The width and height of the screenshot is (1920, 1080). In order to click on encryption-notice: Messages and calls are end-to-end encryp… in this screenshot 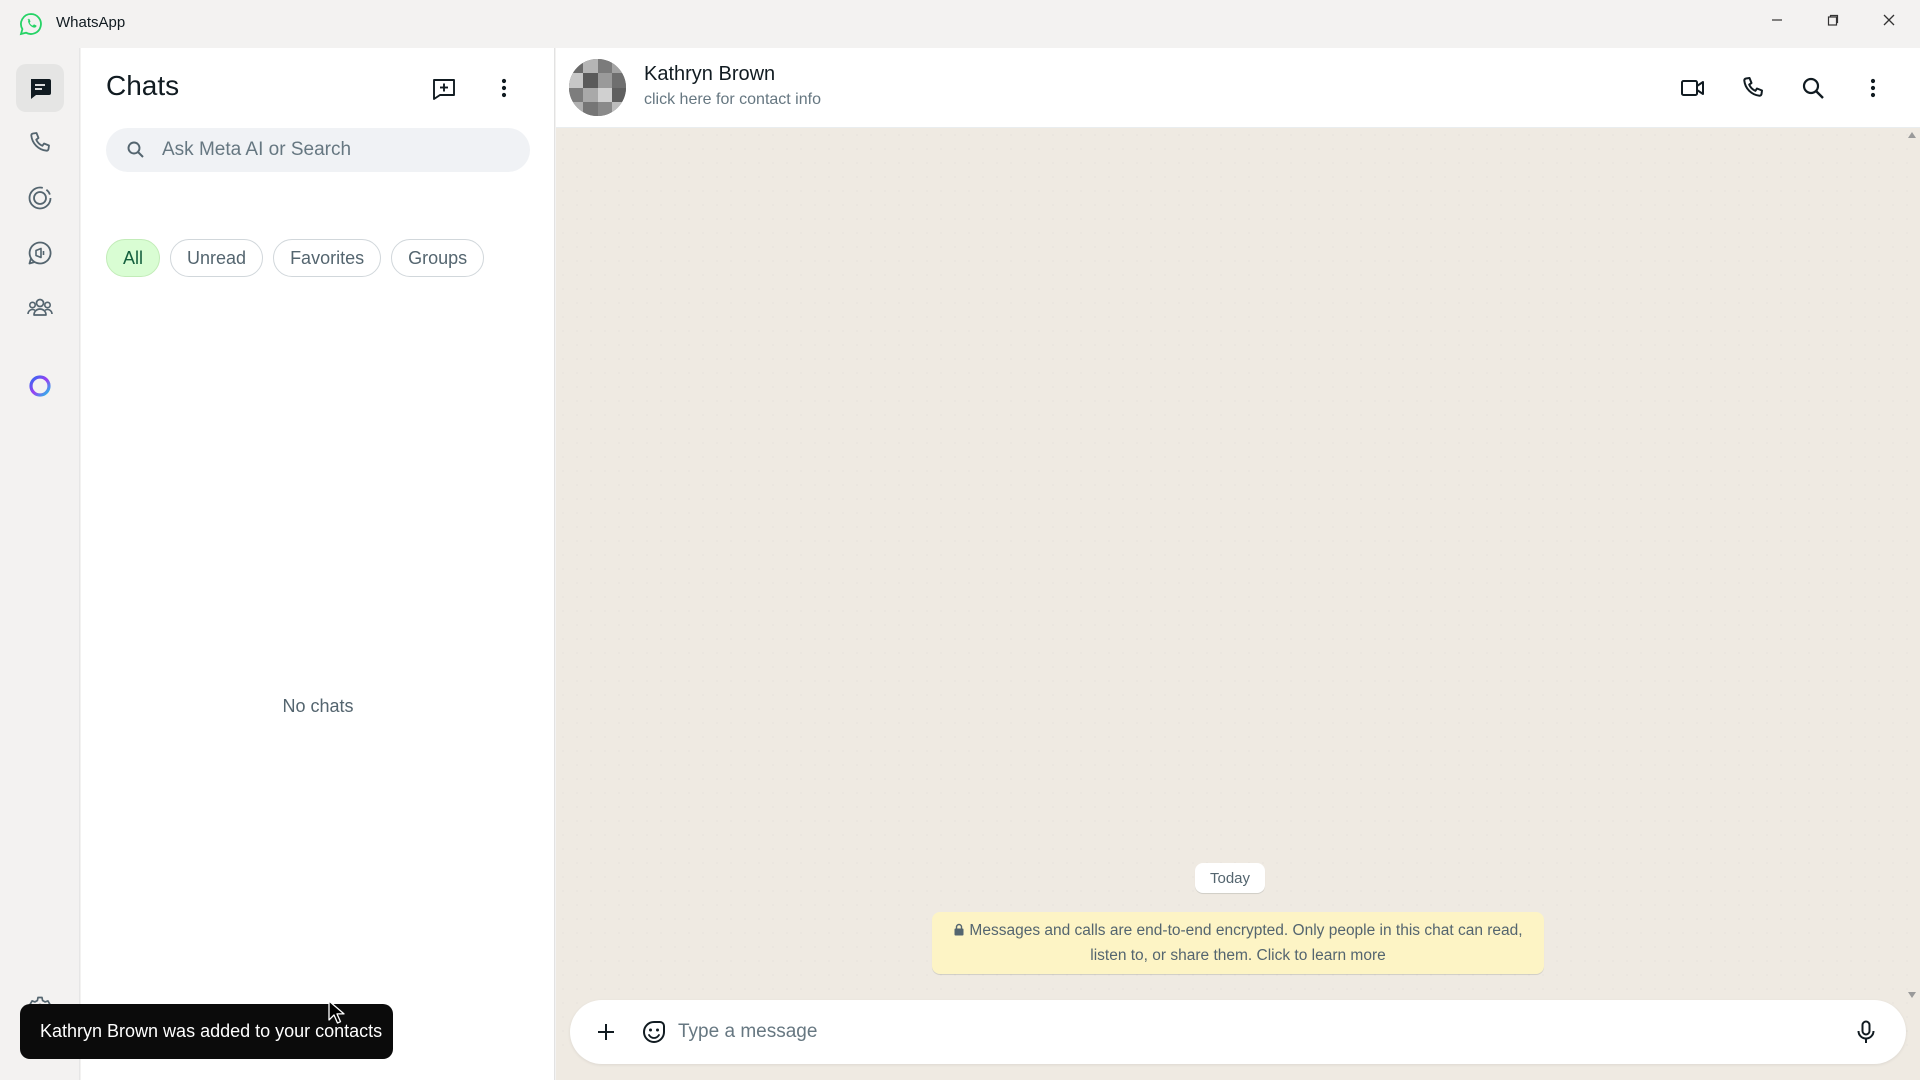, I will do `click(1238, 943)`.